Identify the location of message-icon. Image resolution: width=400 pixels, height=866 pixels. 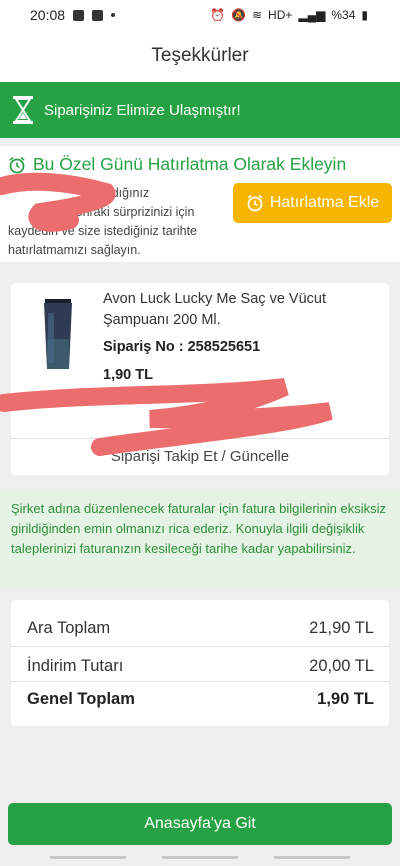
(79, 15).